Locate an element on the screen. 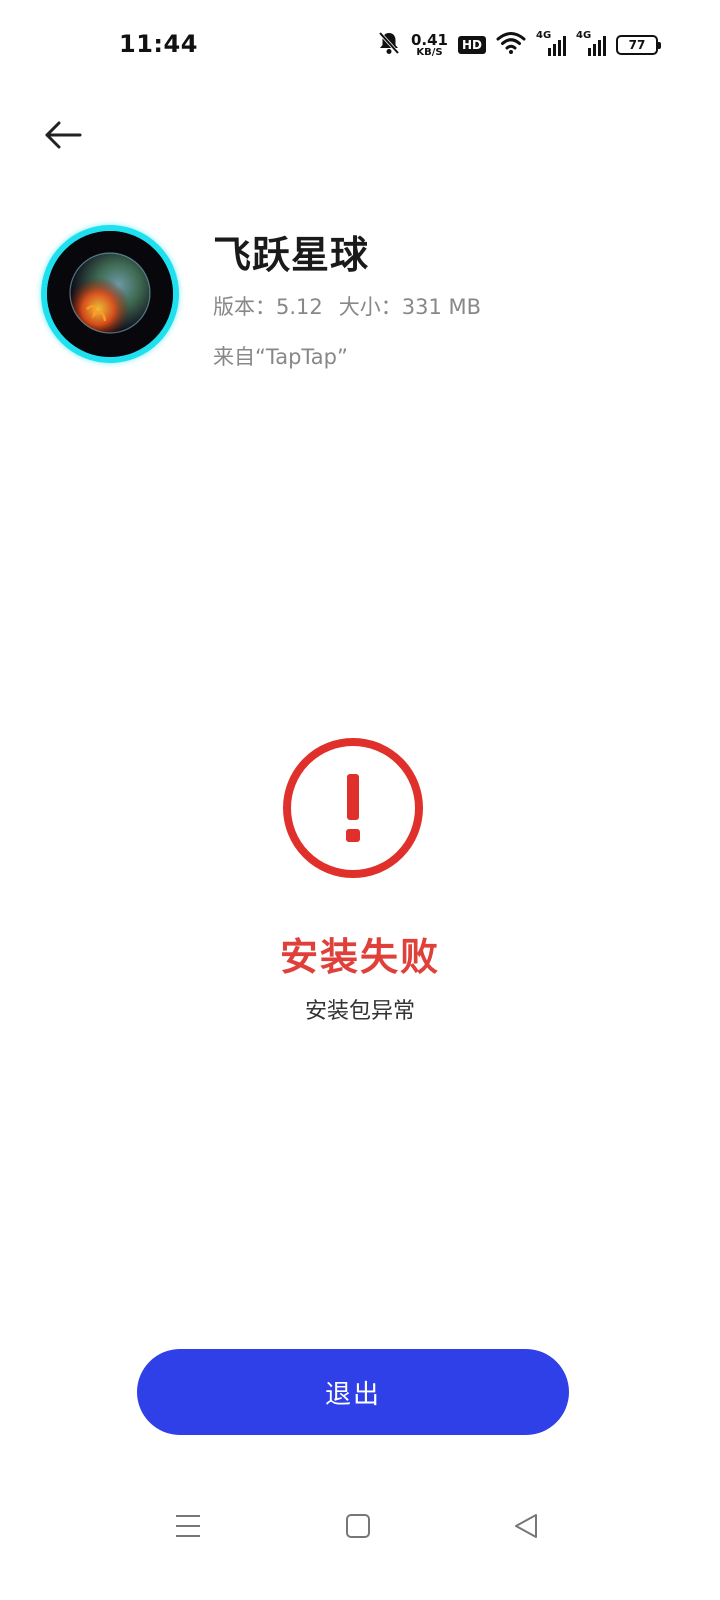 This screenshot has height=1600, width=720. status-icons: 0.41 KB/S HD 4G 4G 77 is located at coordinates (519, 45).